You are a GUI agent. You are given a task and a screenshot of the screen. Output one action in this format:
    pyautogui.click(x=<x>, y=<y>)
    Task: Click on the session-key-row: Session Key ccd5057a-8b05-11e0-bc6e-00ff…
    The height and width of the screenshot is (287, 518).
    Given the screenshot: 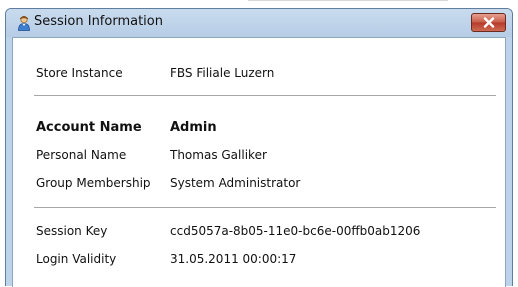 What is the action you would take?
    pyautogui.click(x=259, y=234)
    